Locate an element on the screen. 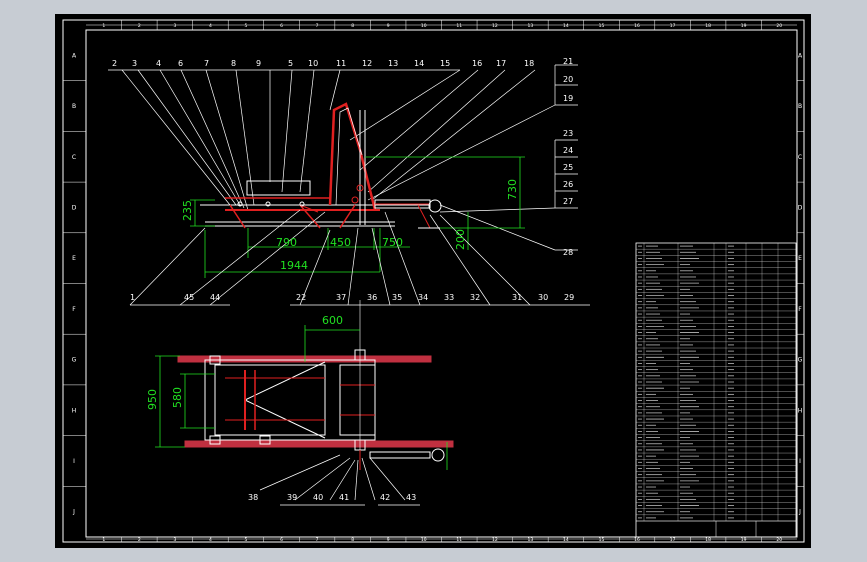 This screenshot has height=562, width=867. callout-18: 18 is located at coordinates (529, 63).